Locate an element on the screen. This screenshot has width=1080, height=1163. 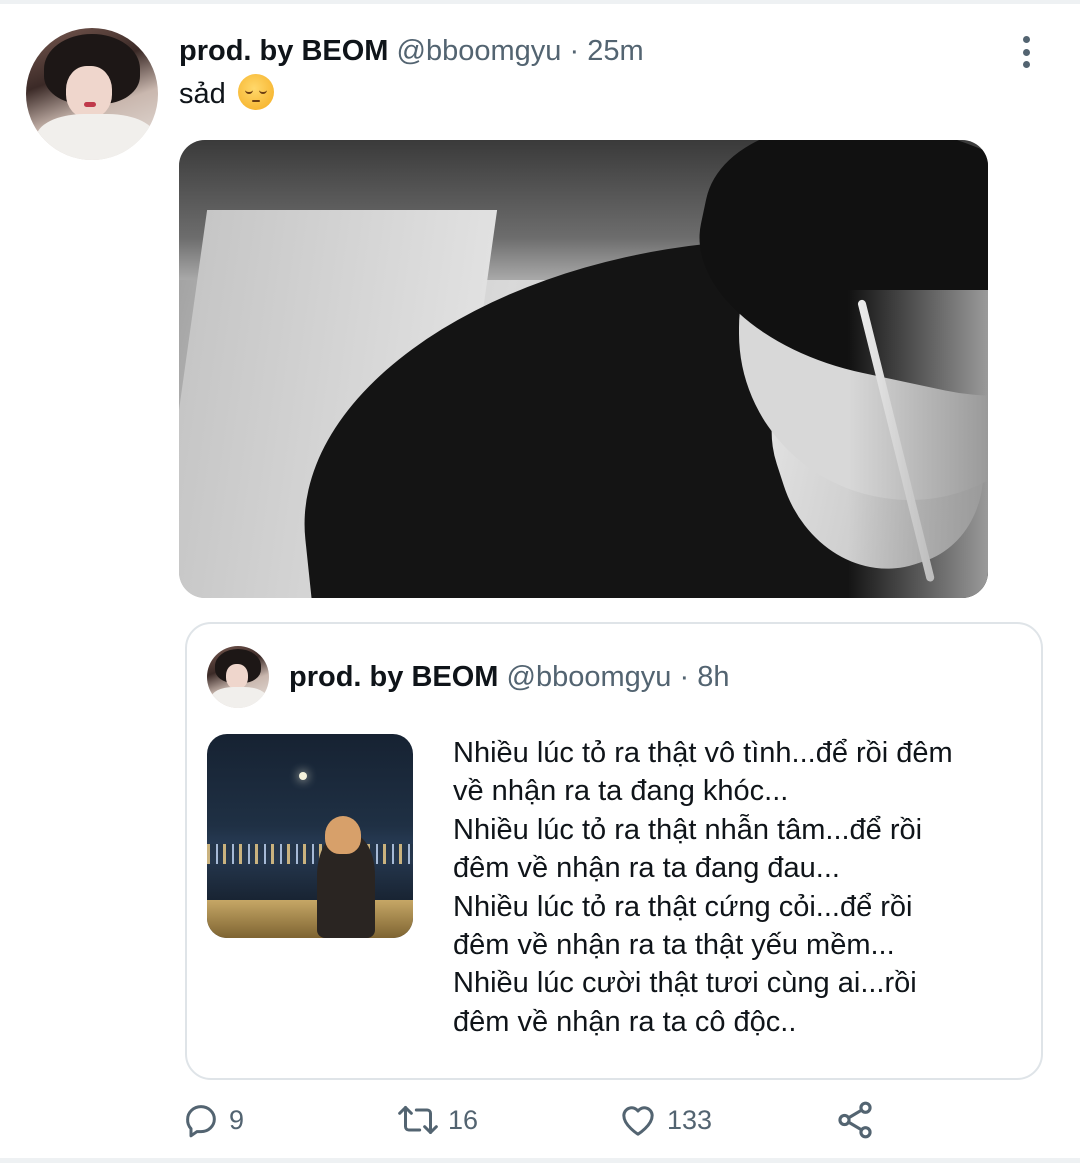
quoted-author-display-name: prod. by BEOM is located at coordinates (394, 677).